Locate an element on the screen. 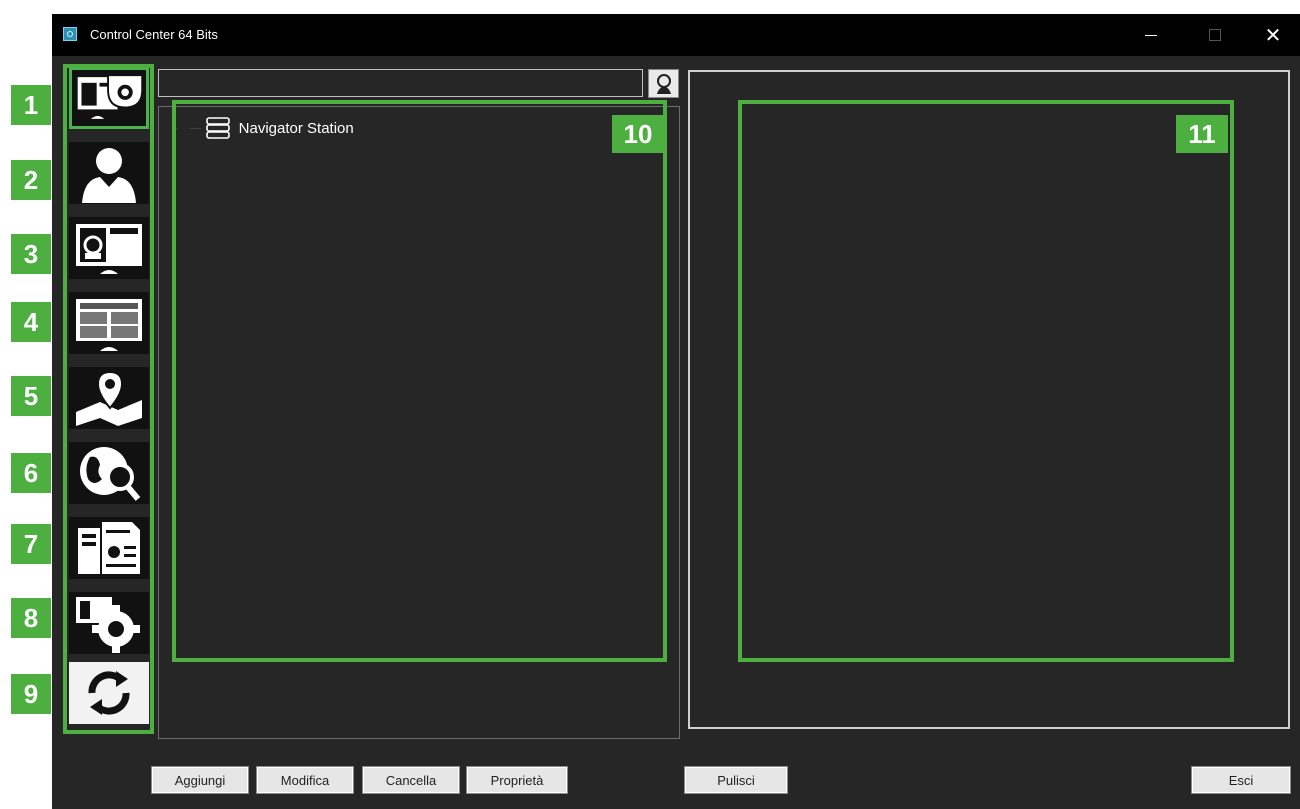 Image resolution: width=1300 pixels, height=809 pixels. callout-number-3: 3 is located at coordinates (31, 254).